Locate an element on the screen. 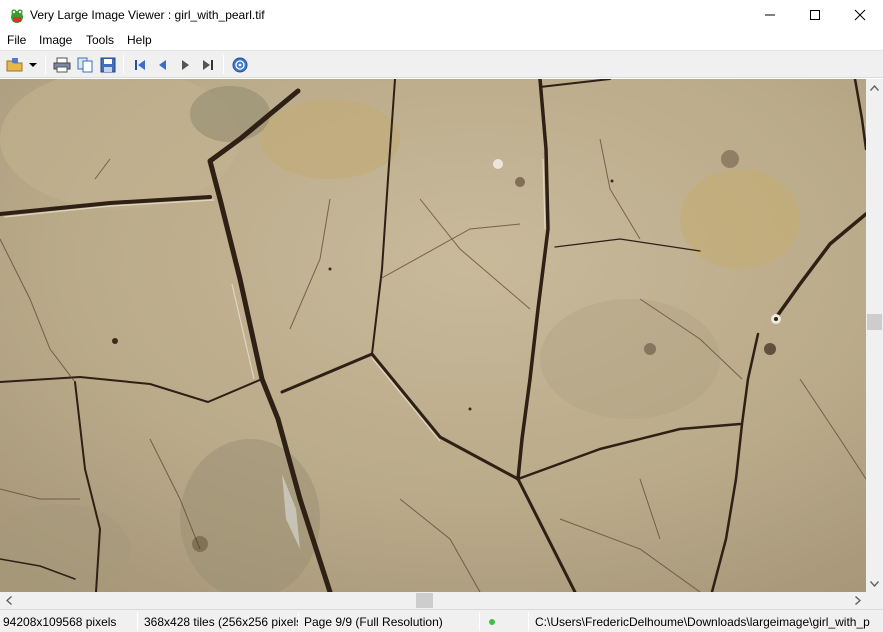 This screenshot has width=883, height=632. last-page-button is located at coordinates (208, 65).